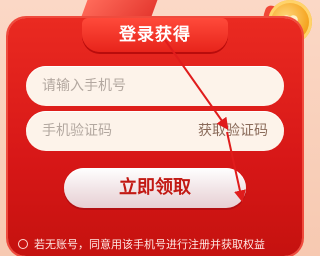 The width and height of the screenshot is (320, 256). I want to click on agreement-row: 若无账号，同意用该手机号进行注册并获取权益, so click(160, 244).